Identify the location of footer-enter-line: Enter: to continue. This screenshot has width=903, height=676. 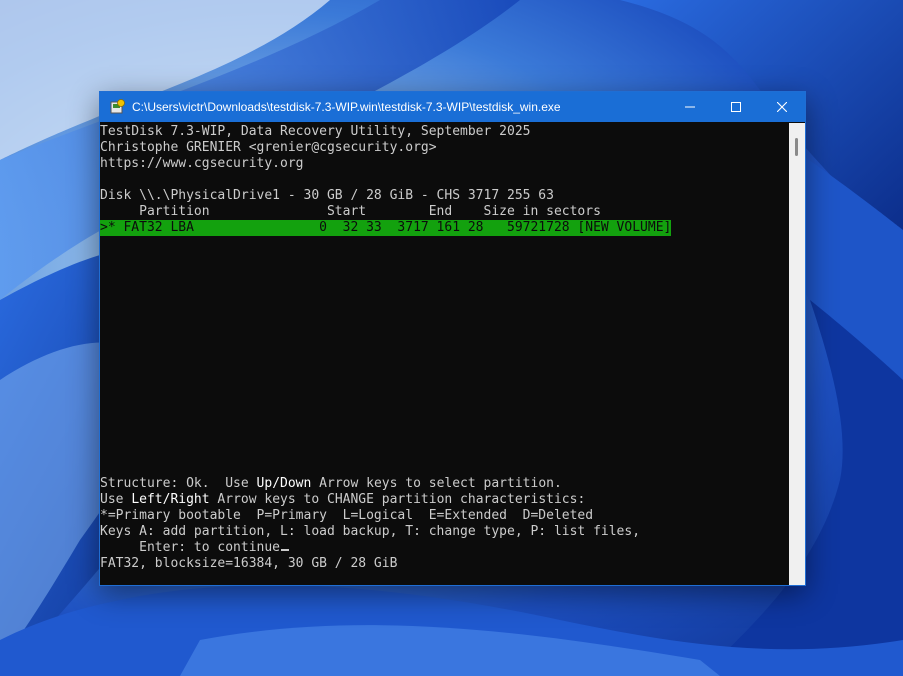
(195, 548).